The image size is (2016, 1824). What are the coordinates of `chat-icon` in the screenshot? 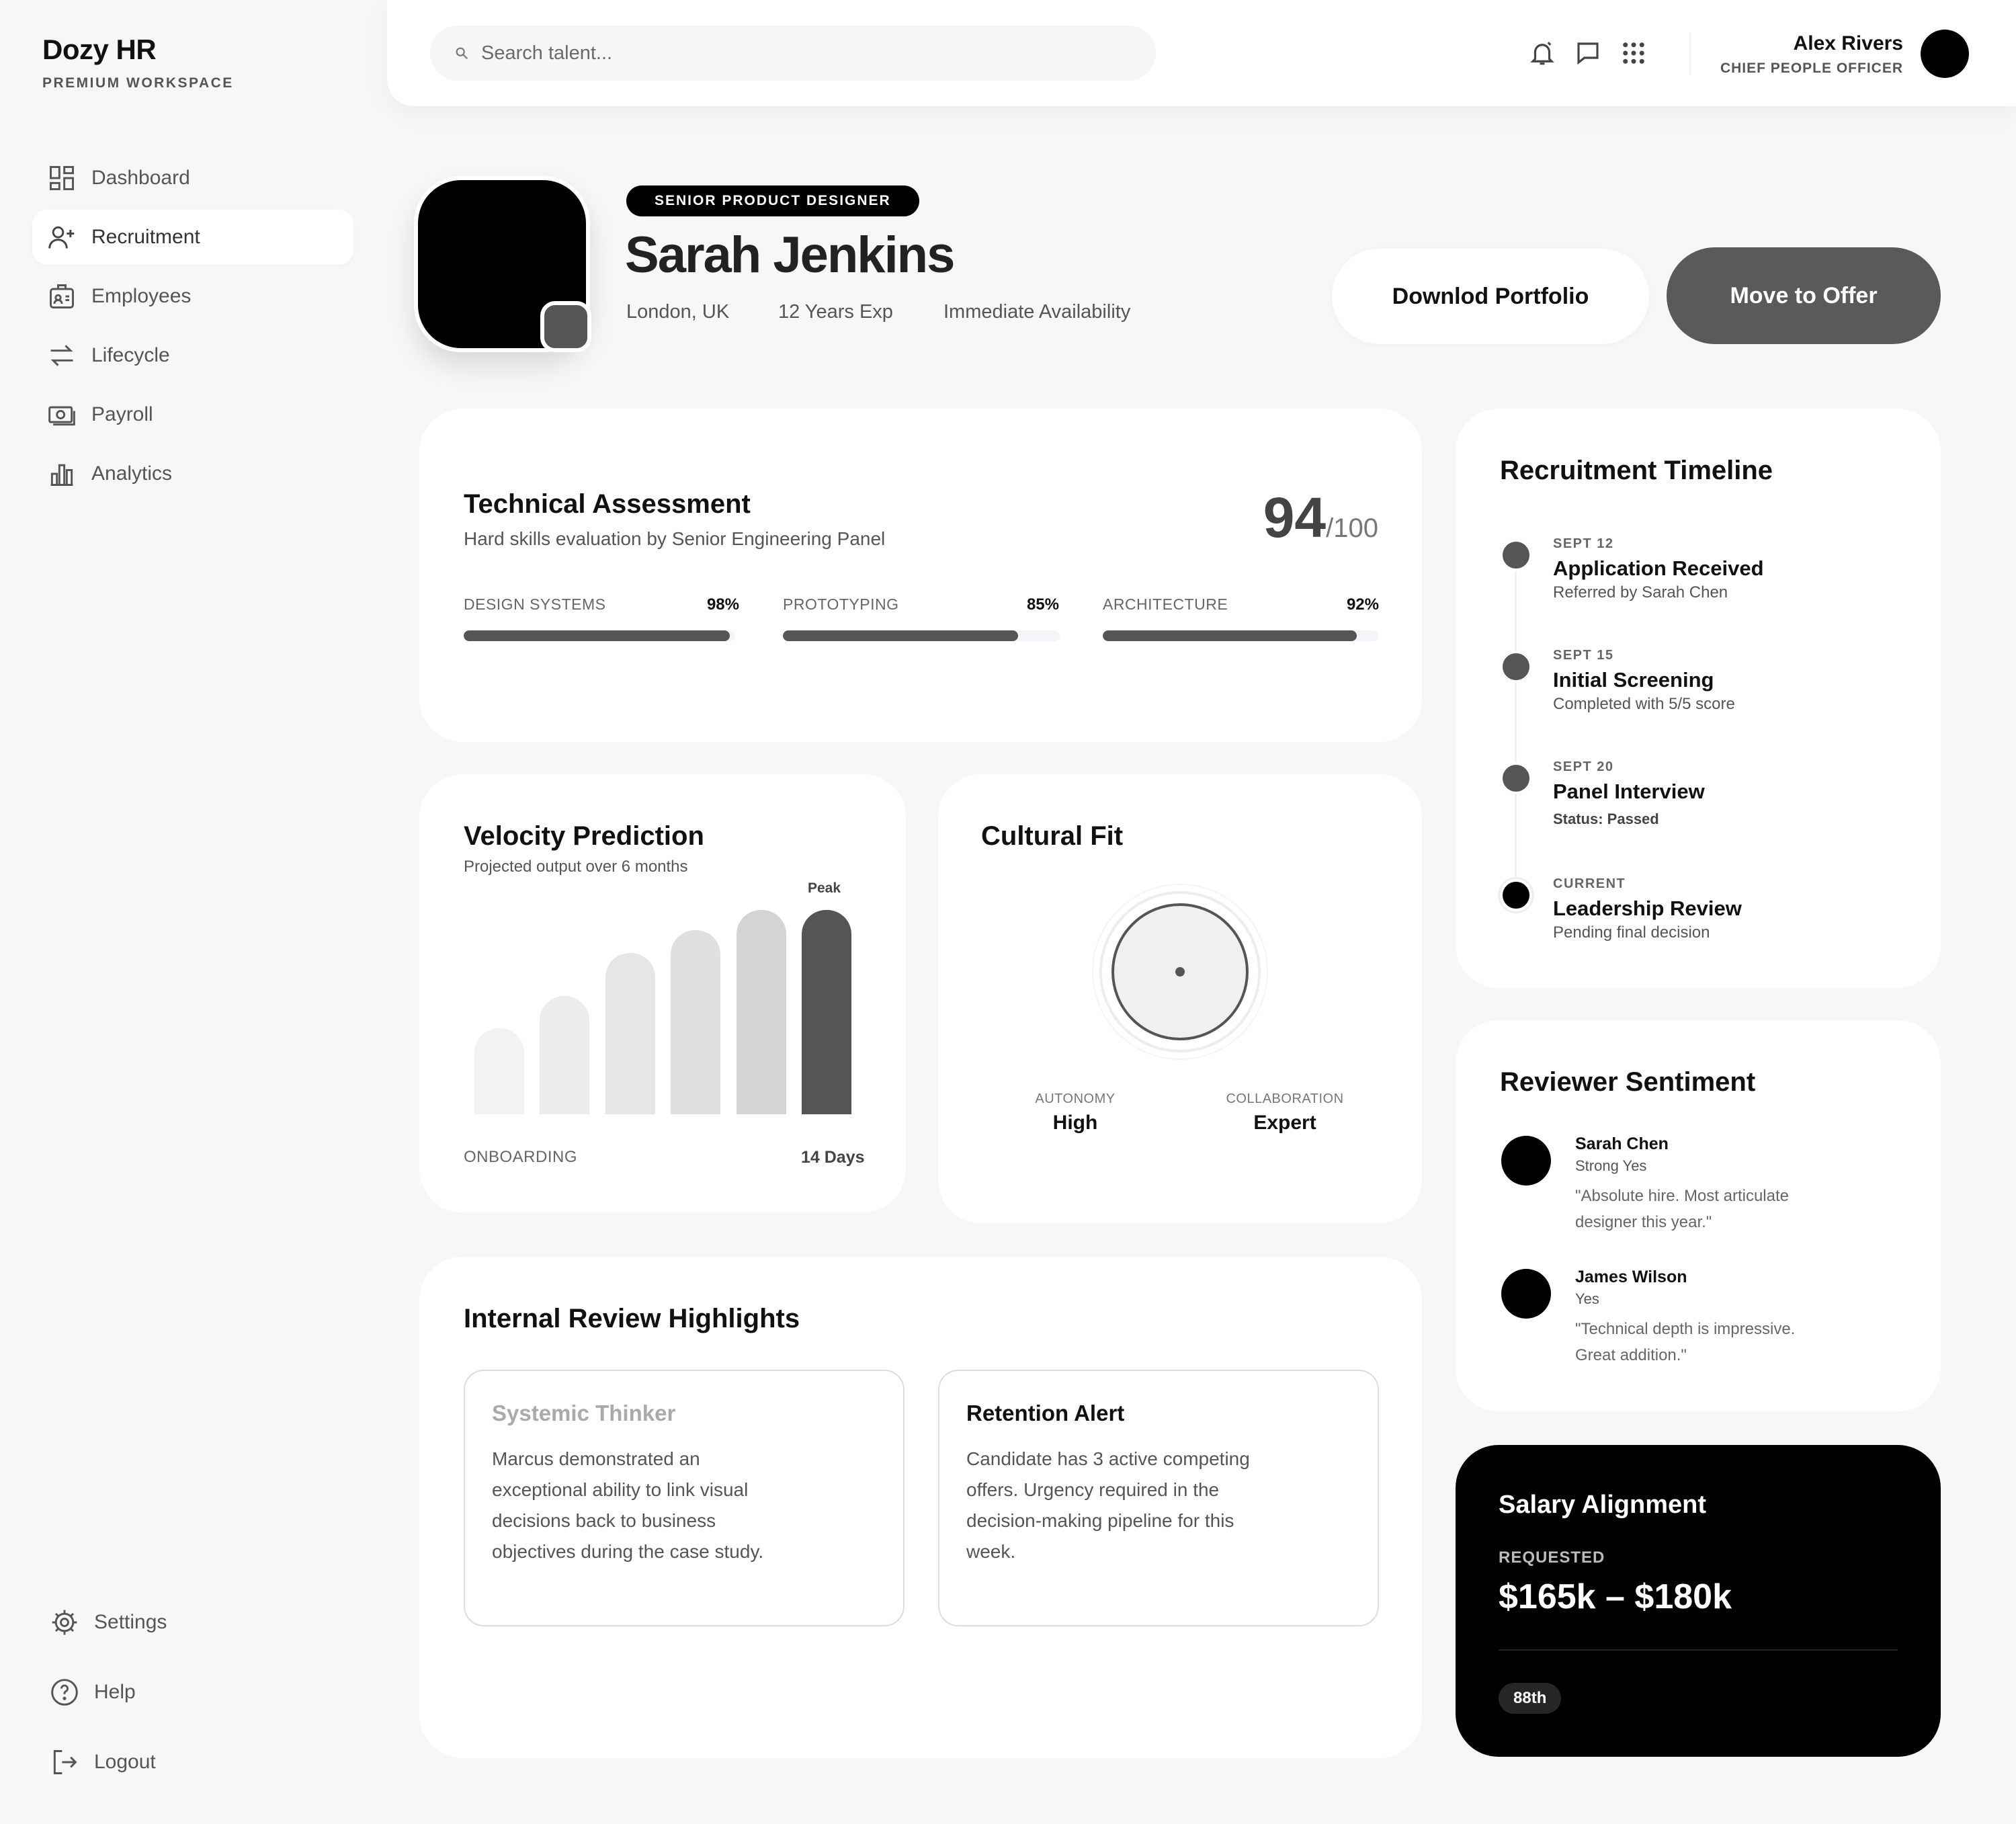 It's located at (1588, 53).